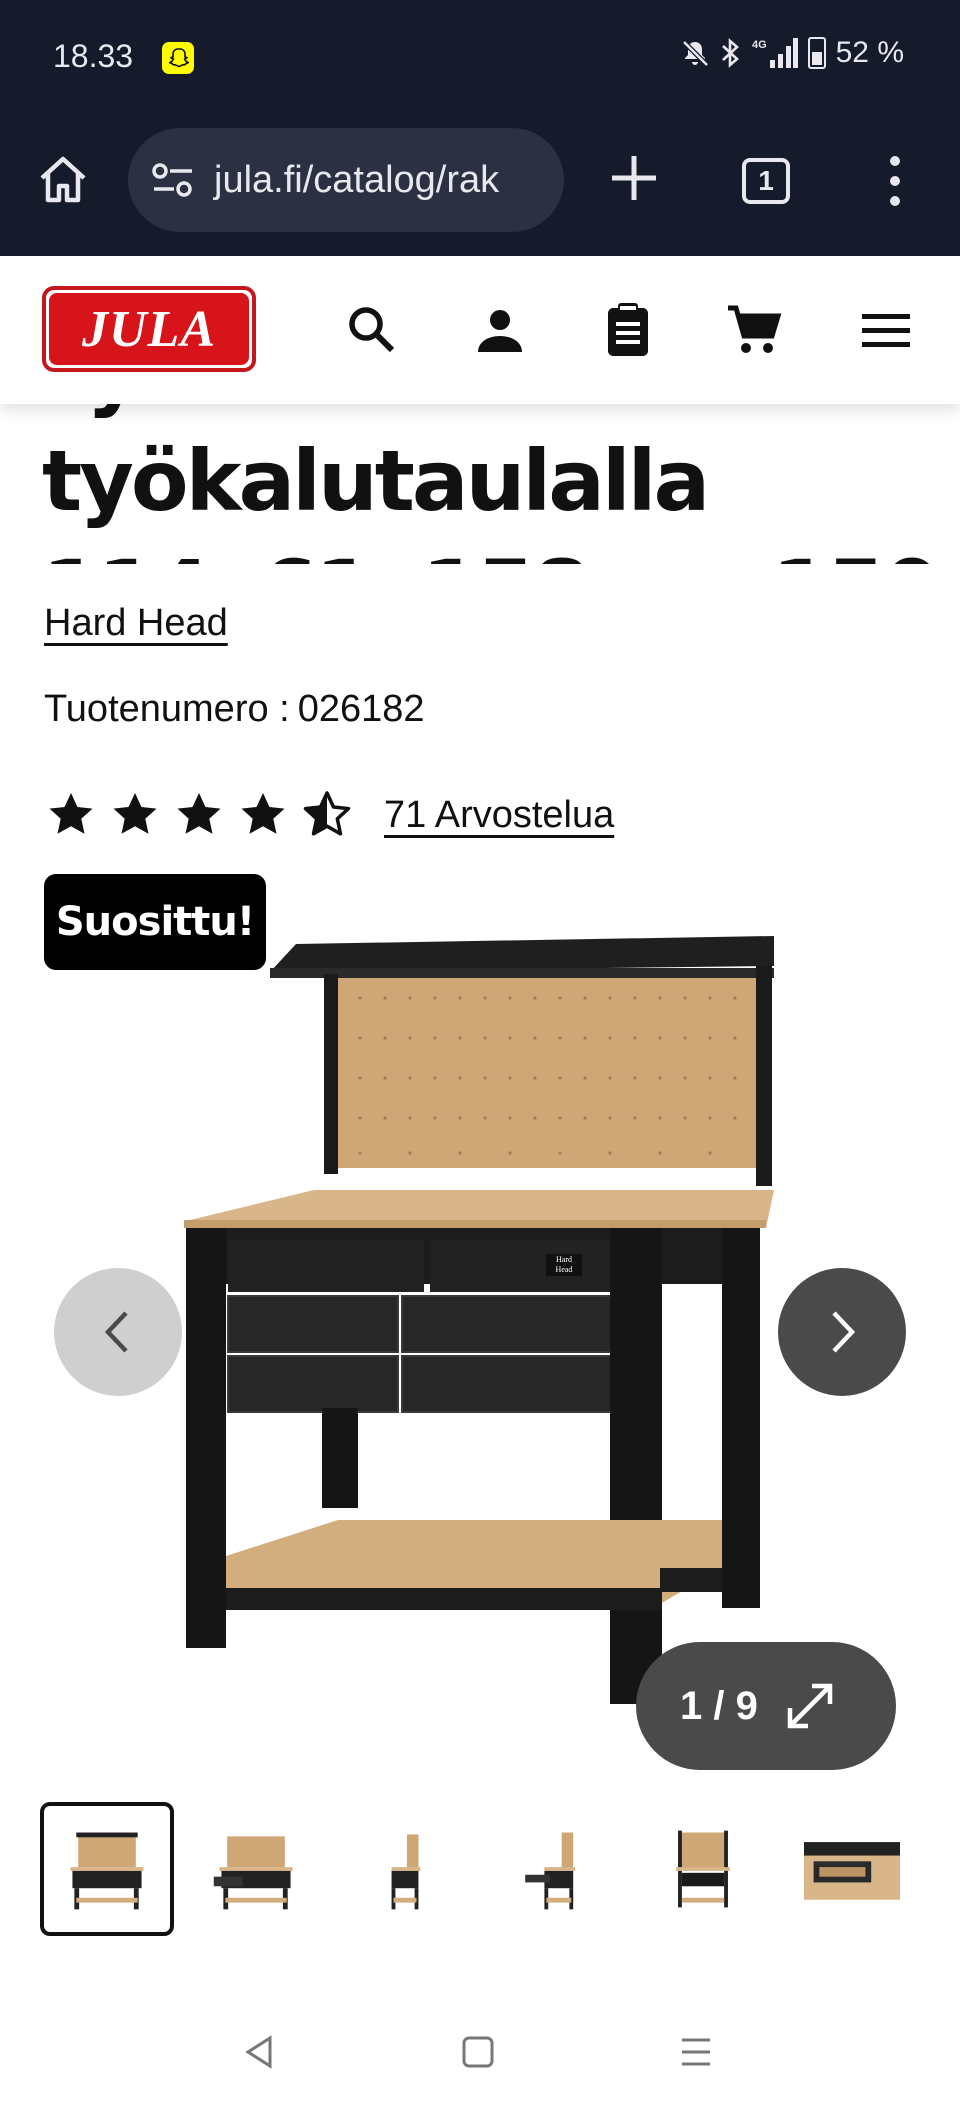 Image resolution: width=960 pixels, height=2112 pixels. Describe the element at coordinates (480, 1869) in the screenshot. I see `thumbnail-strip` at that location.